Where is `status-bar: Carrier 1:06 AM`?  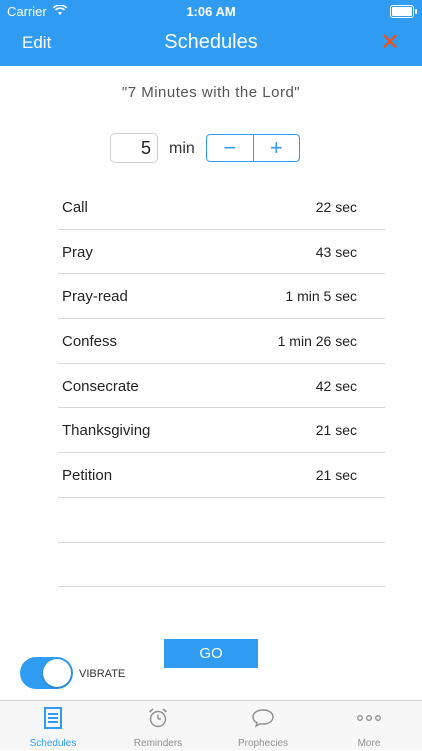 status-bar: Carrier 1:06 AM is located at coordinates (211, 11).